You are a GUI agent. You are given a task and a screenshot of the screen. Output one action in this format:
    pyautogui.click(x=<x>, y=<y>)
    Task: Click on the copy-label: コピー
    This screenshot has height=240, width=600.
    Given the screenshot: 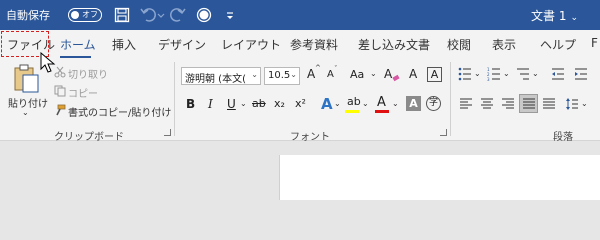 What is the action you would take?
    pyautogui.click(x=83, y=92)
    